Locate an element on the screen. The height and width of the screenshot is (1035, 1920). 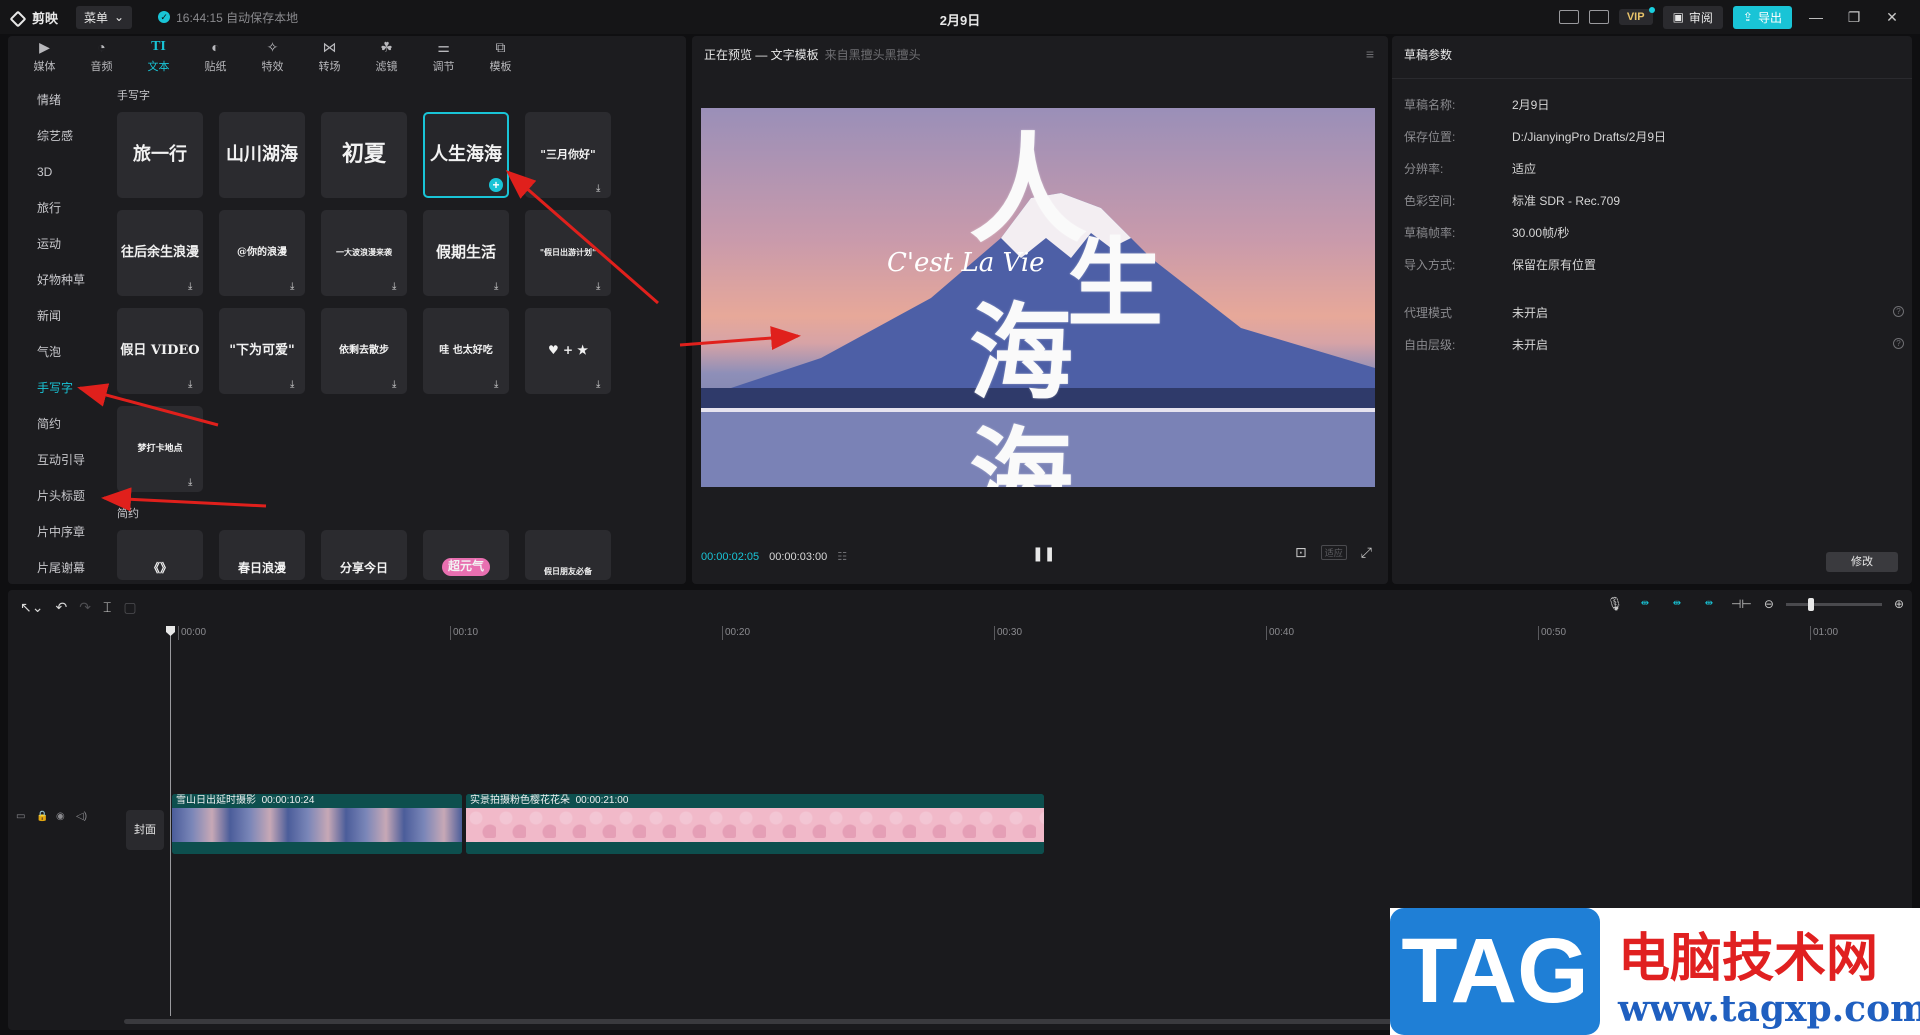
template-tile: 假日朋友必备 is located at coordinates (568, 555).